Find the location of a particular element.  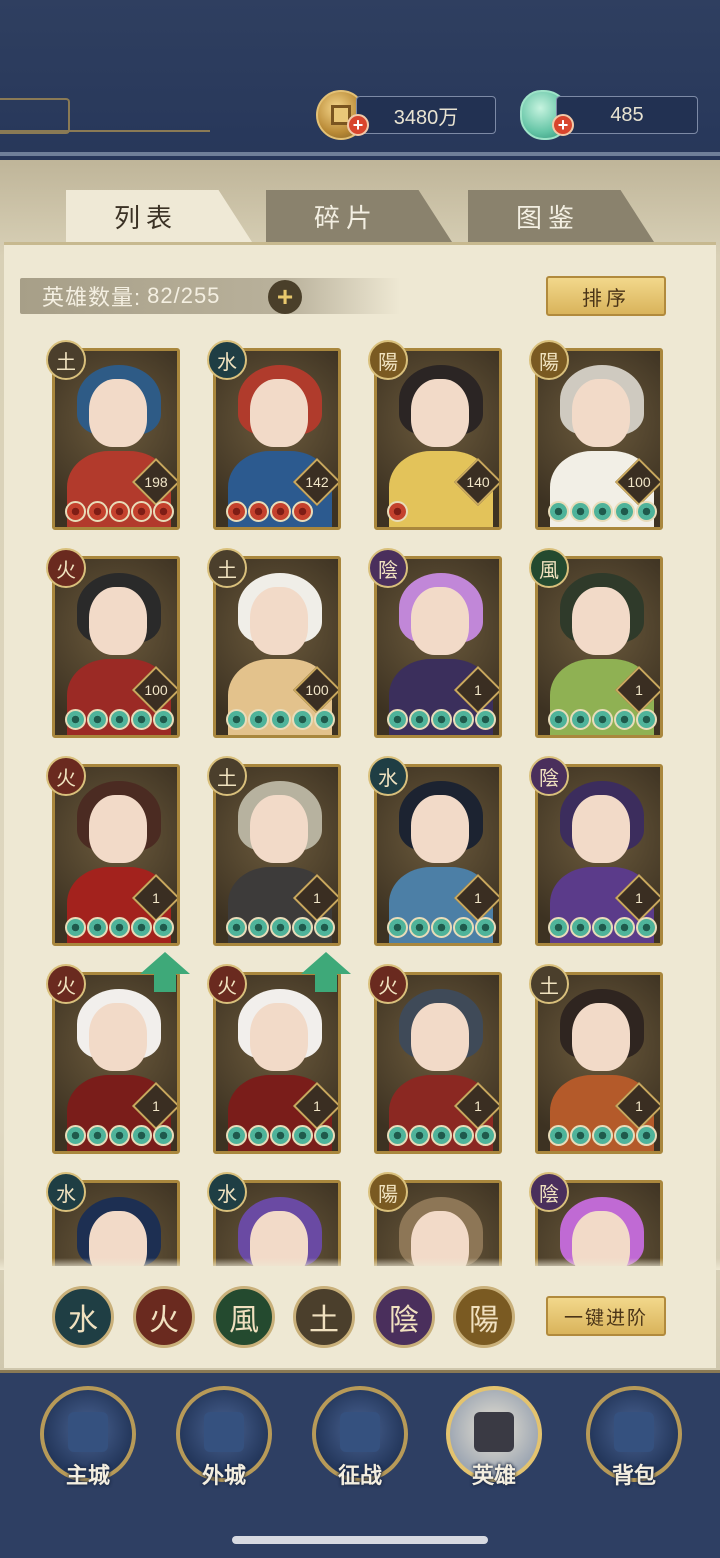

tab-codex-label: 图鉴 is located at coordinates (547, 217).